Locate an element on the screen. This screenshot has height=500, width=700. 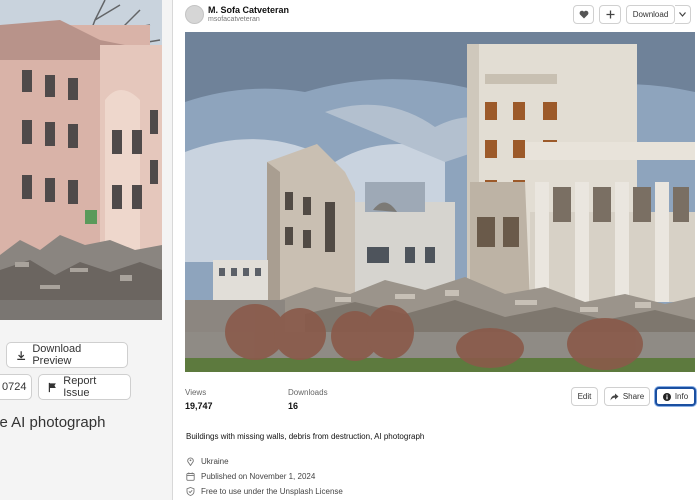
flag-icon is located at coordinates (52, 387).